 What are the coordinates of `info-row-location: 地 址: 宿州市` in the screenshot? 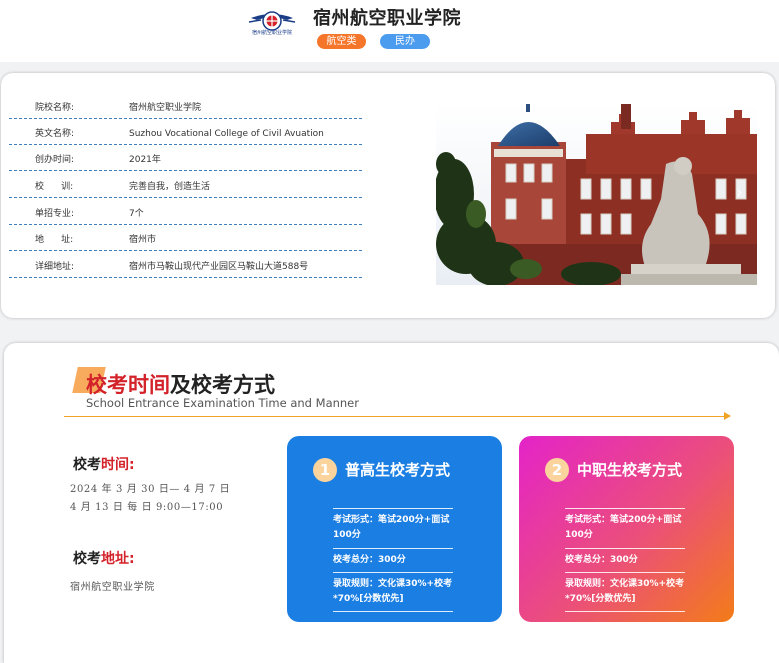 It's located at (185, 238).